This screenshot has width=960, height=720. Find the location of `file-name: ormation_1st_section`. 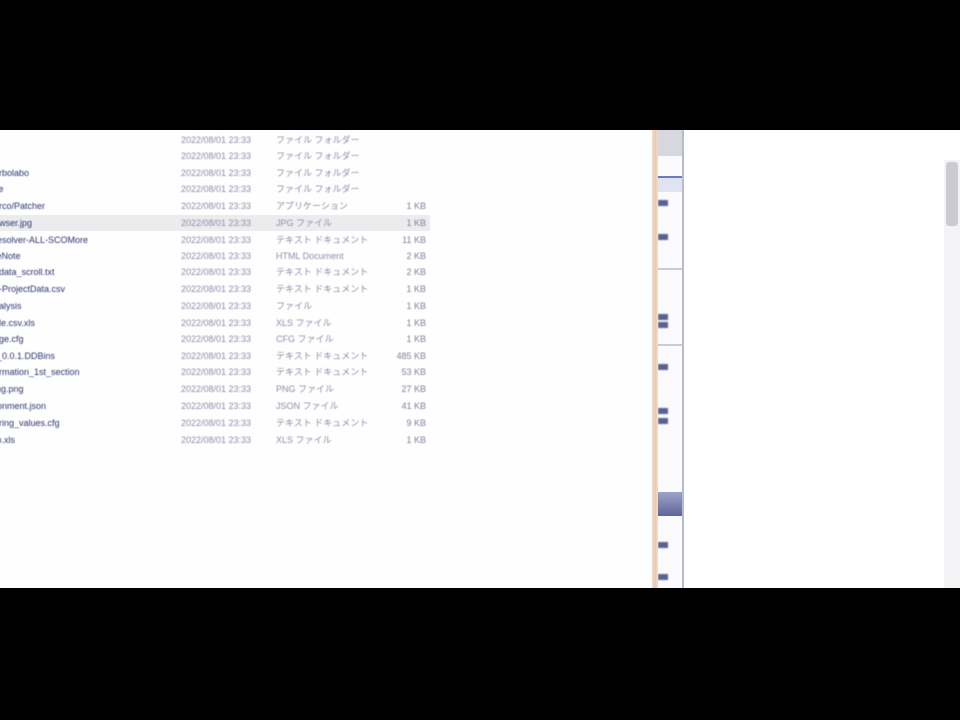

file-name: ormation_1st_section is located at coordinates (40, 372).